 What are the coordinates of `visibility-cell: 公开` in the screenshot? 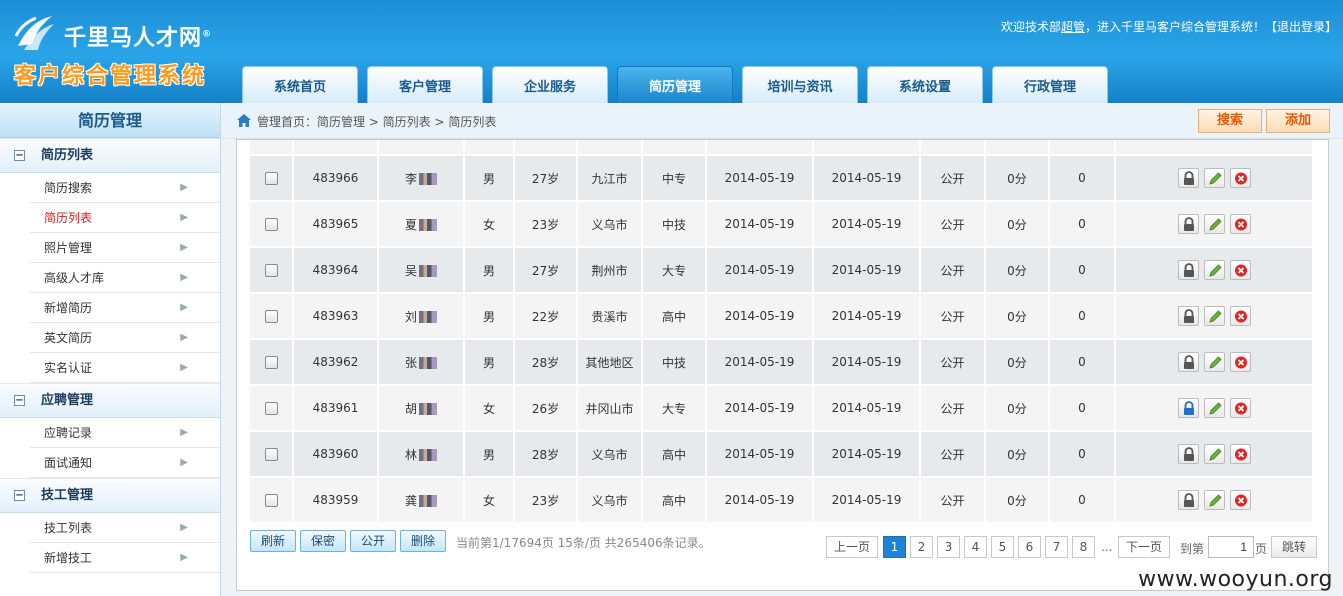 It's located at (953, 500).